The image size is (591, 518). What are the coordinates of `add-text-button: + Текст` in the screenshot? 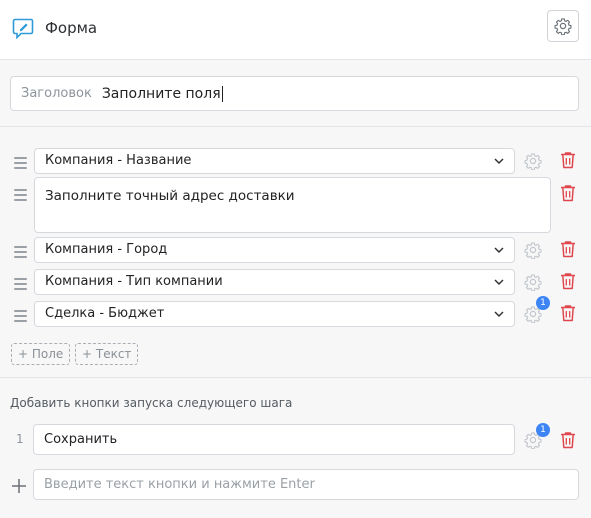 It's located at (107, 354).